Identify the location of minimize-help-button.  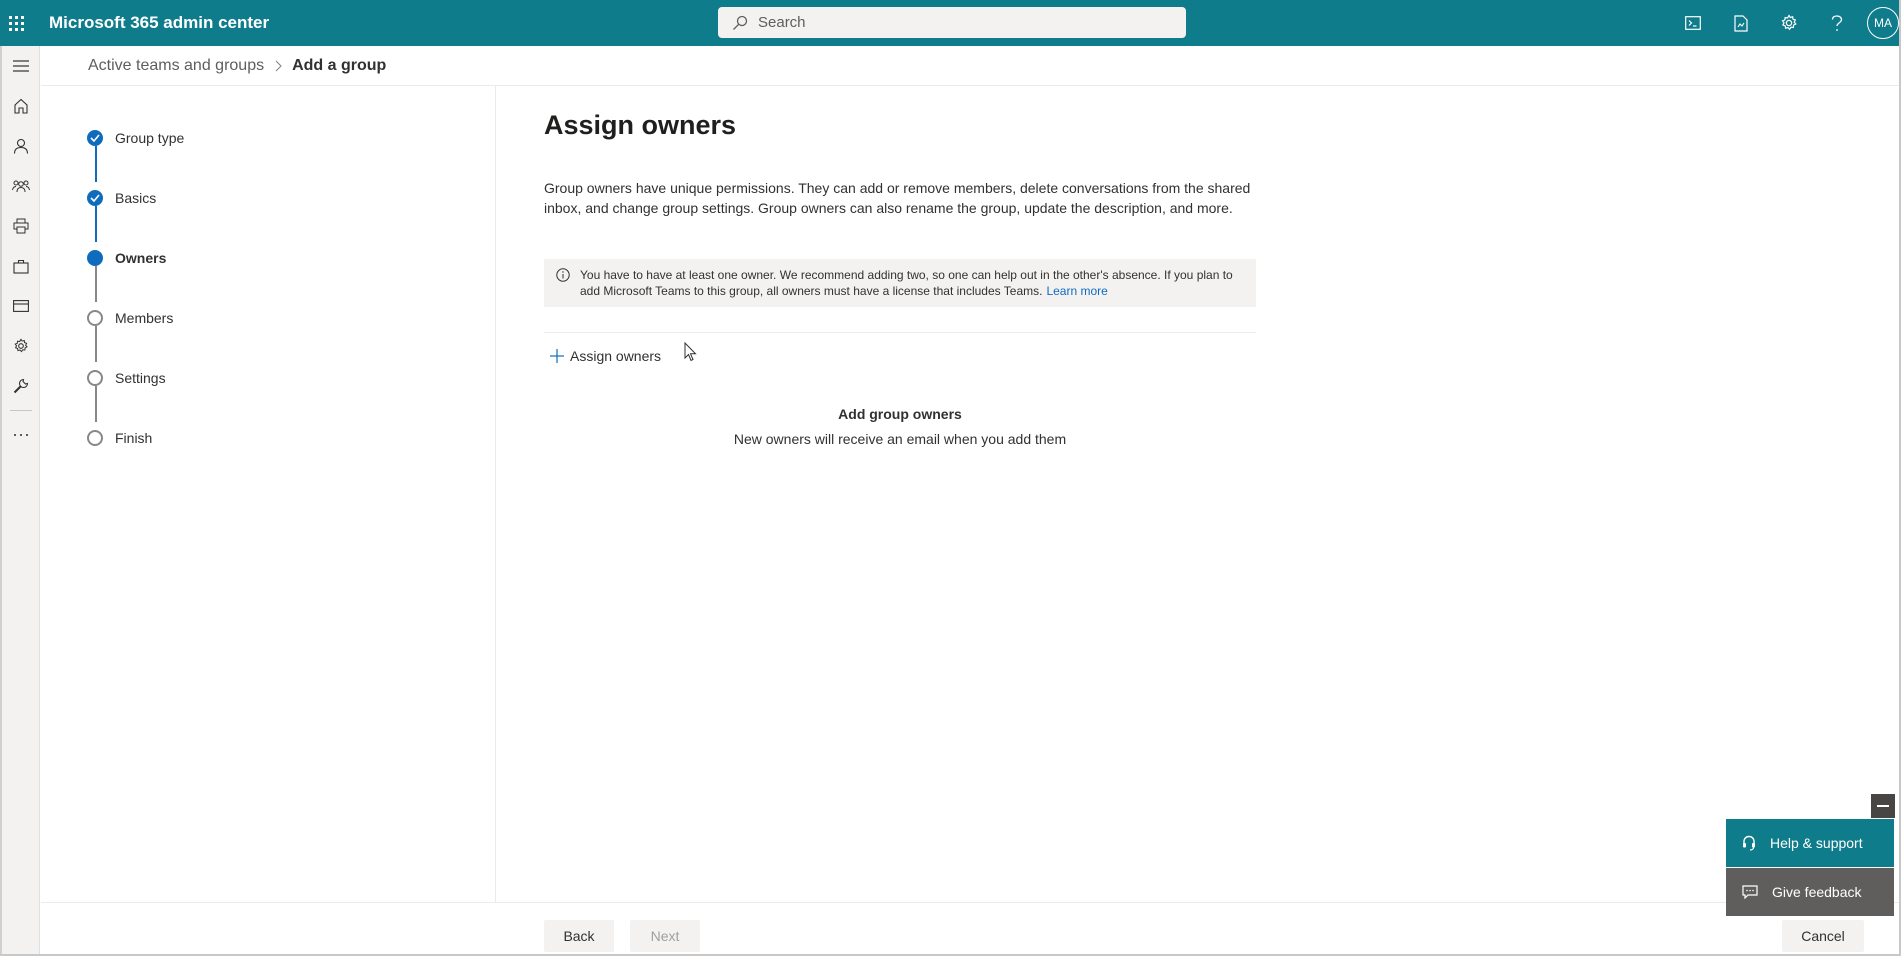
(1883, 806).